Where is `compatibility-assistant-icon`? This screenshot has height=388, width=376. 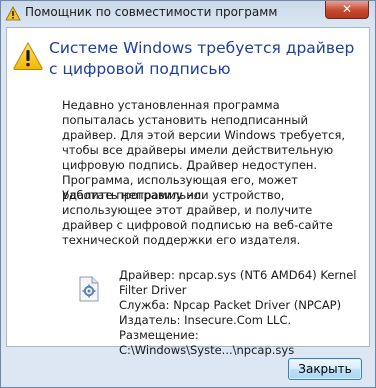 compatibility-assistant-icon is located at coordinates (13, 13).